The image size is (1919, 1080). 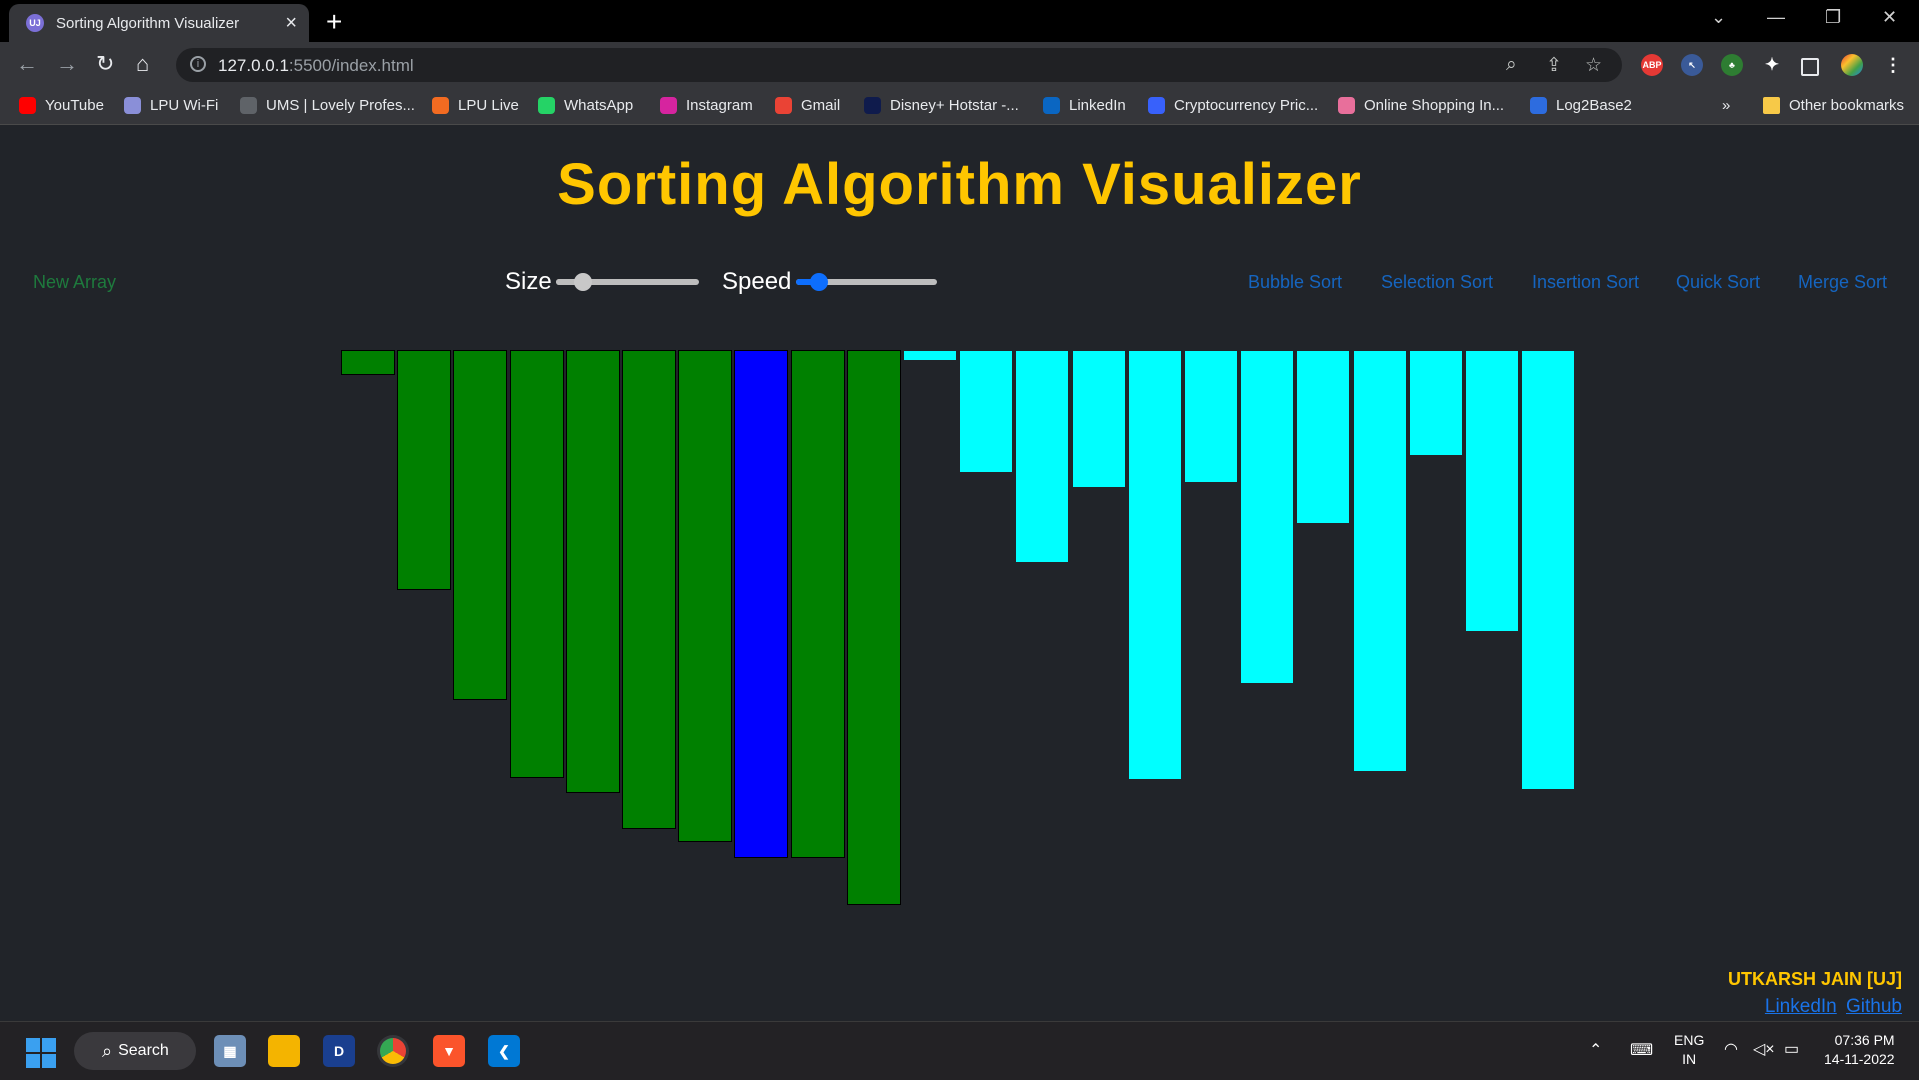 I want to click on globe-icon, so click(x=248, y=105).